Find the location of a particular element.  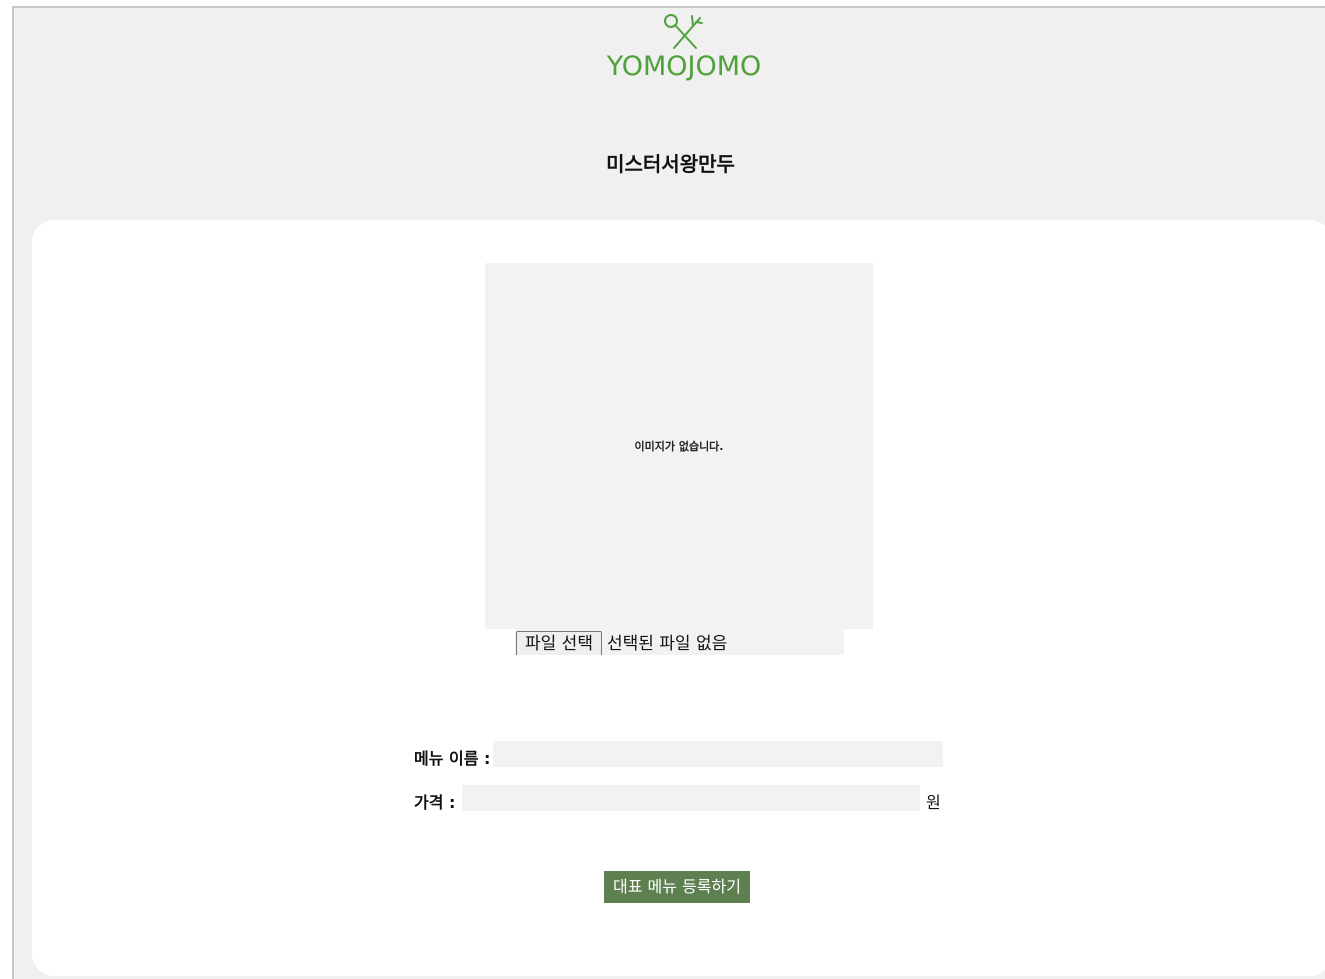

image-empty-message: 이미지가 없습니다. is located at coordinates (679, 446).